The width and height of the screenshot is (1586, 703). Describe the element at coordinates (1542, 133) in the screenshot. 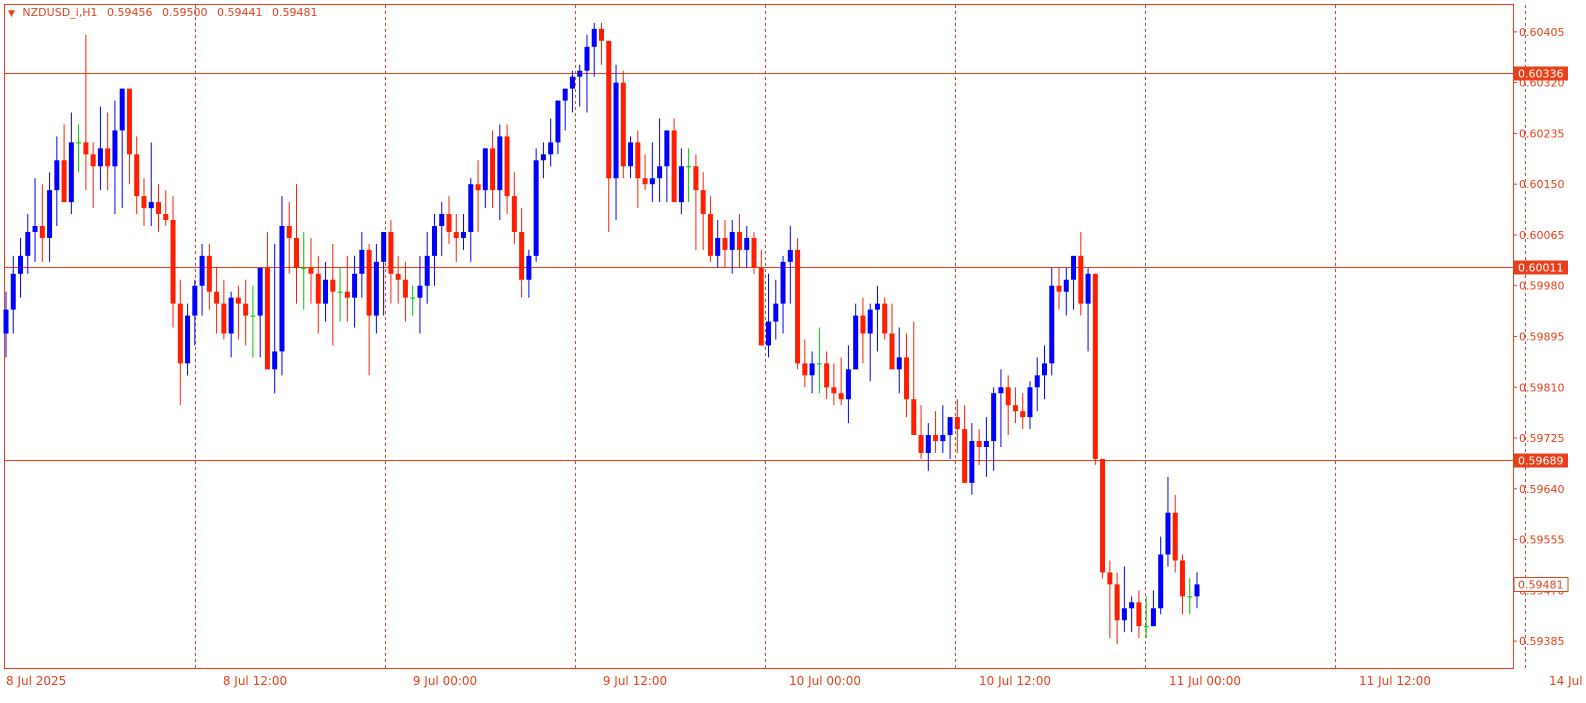

I see `price-tick-label: 0.60235` at that location.